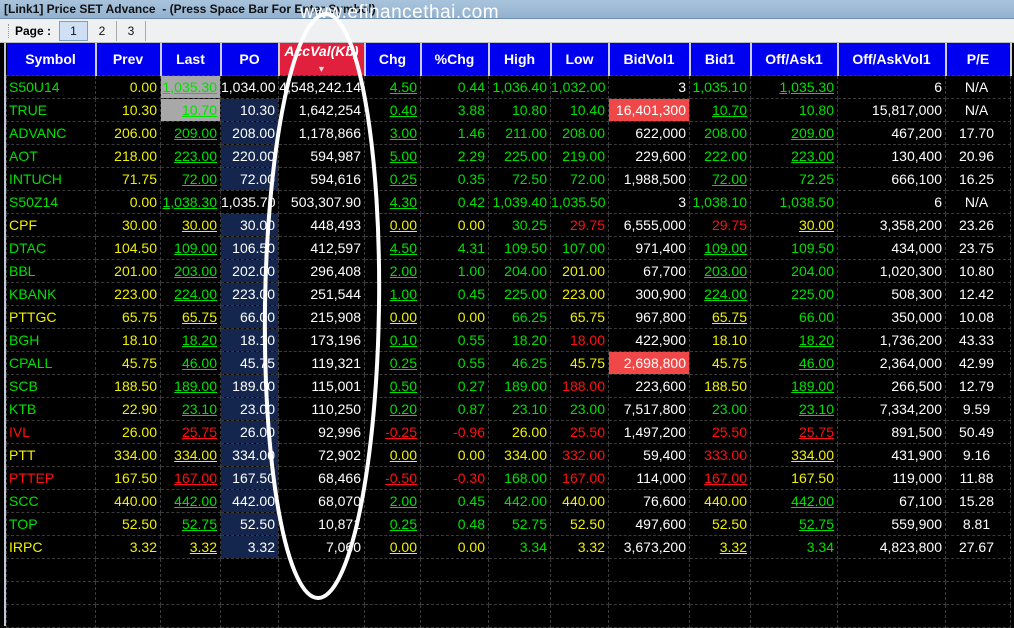  I want to click on cell-prev: 22.90, so click(128, 409).